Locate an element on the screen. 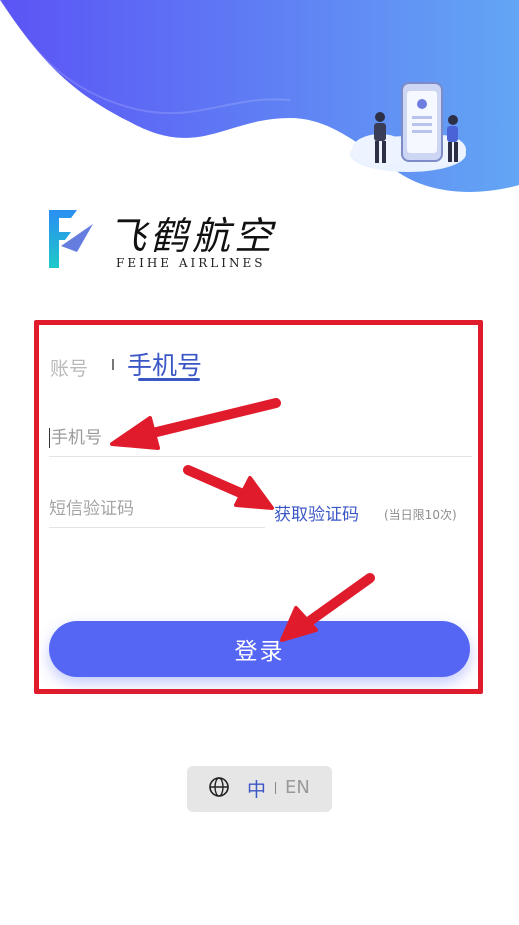 The height and width of the screenshot is (925, 519). text-caret is located at coordinates (49, 438).